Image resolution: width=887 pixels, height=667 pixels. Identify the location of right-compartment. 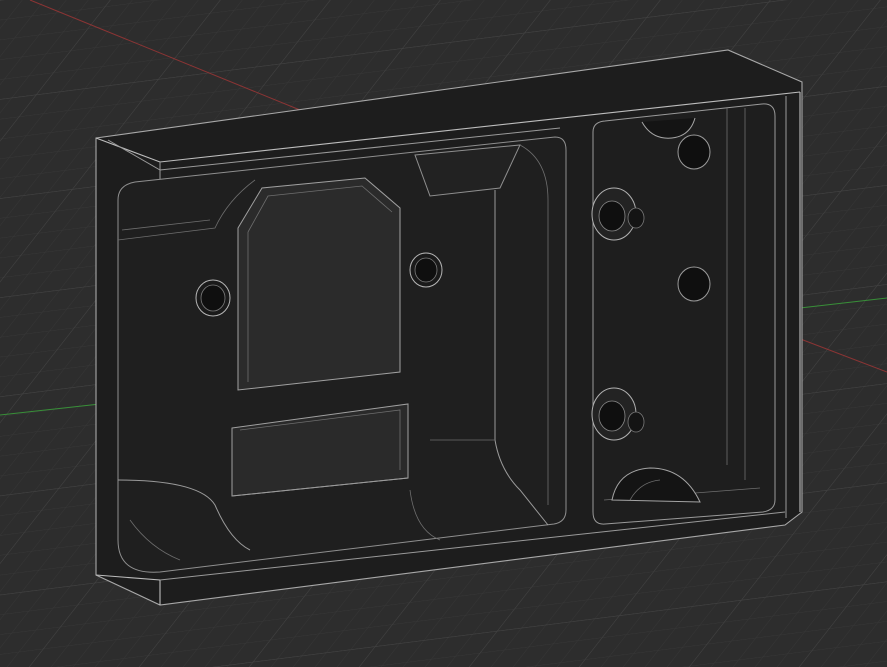
(684, 314).